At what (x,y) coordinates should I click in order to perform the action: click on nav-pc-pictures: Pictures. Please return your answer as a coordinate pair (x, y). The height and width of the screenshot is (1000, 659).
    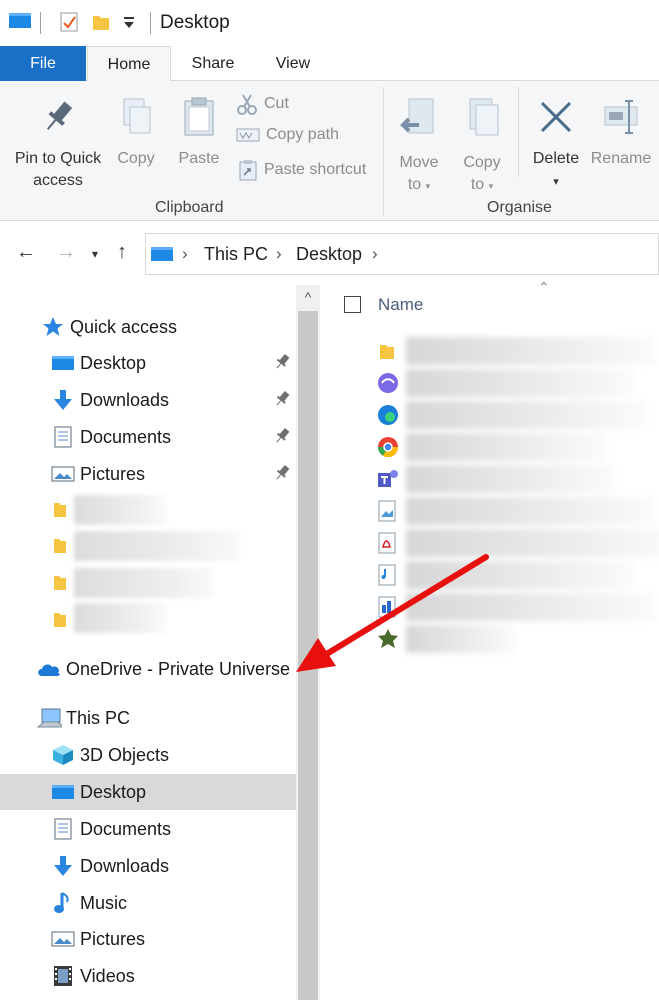
    Looking at the image, I should click on (148, 939).